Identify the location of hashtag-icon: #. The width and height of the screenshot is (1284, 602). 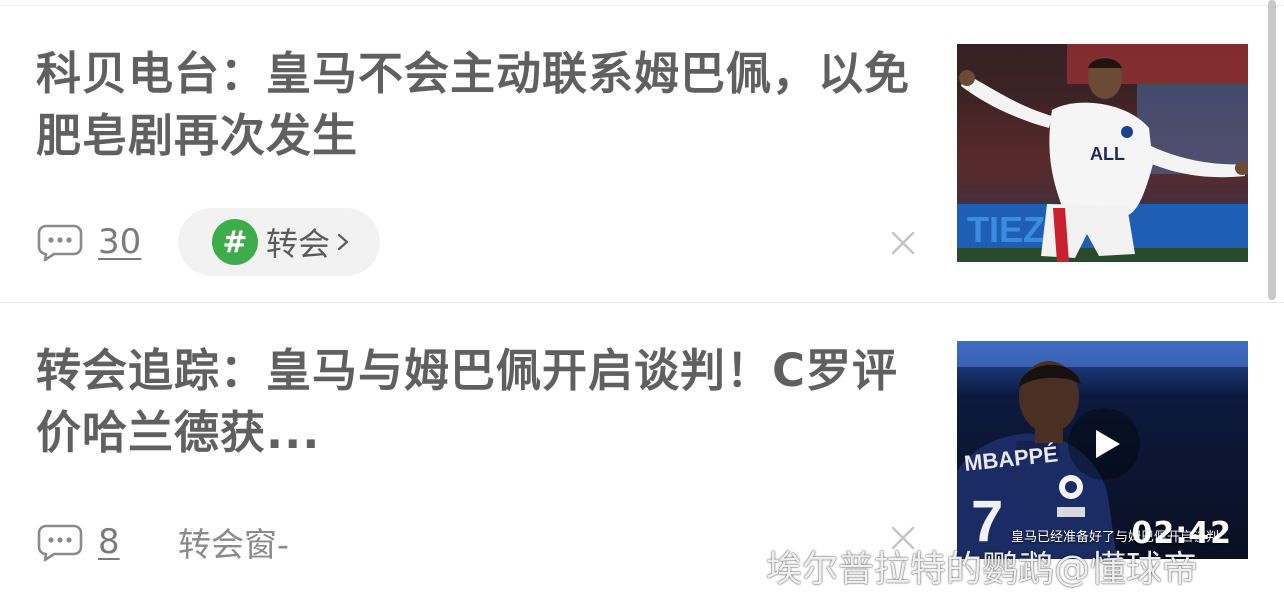
(235, 242).